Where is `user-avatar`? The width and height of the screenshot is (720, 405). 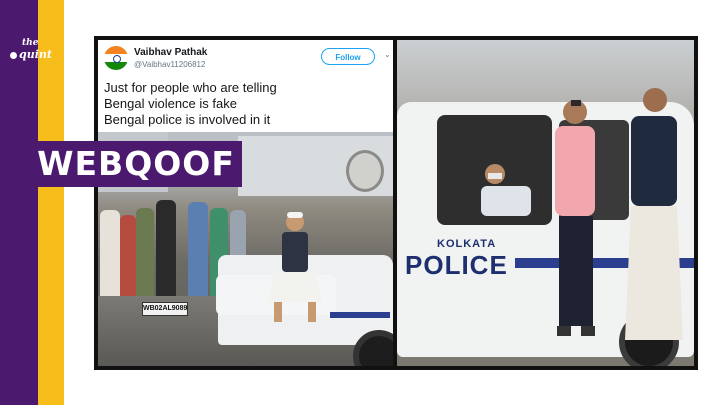 user-avatar is located at coordinates (116, 58).